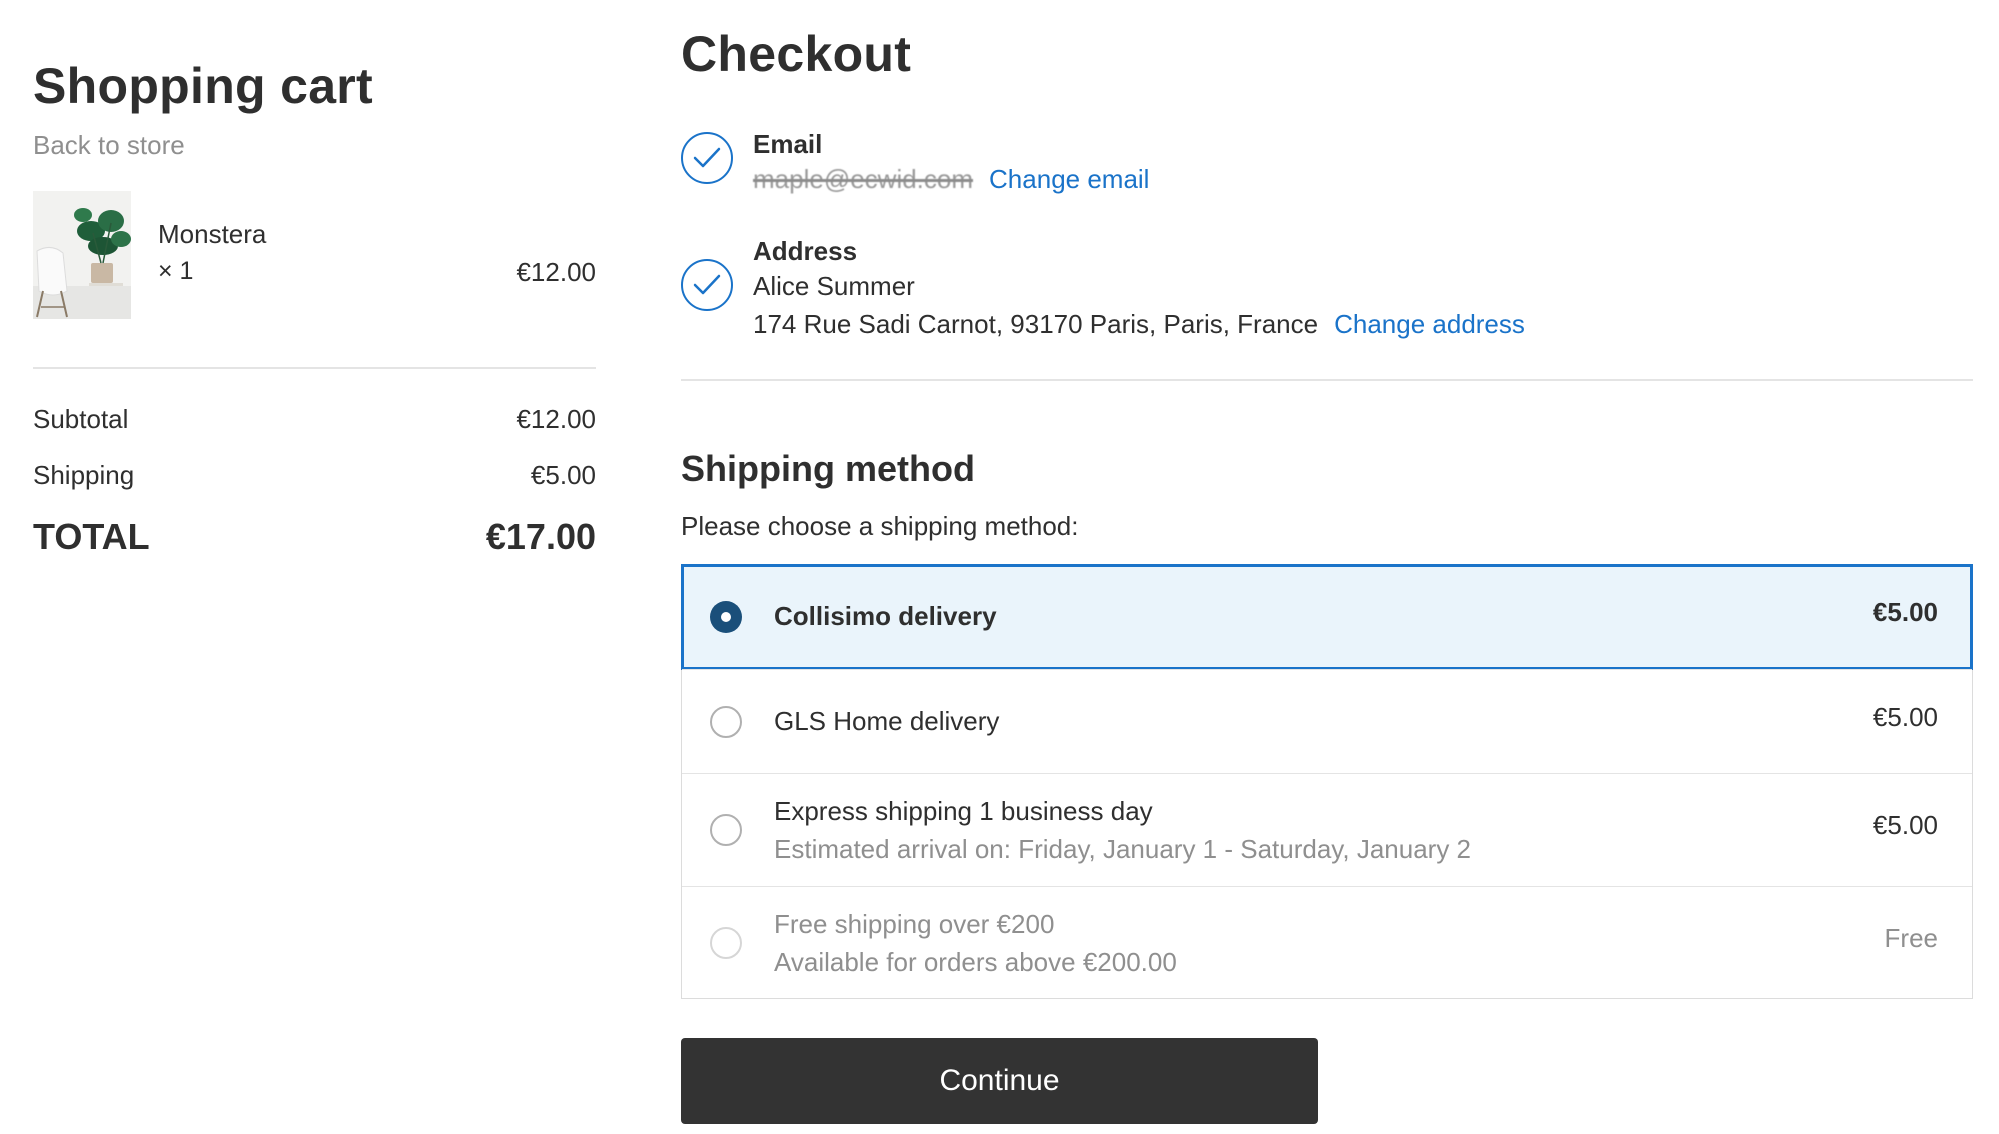  Describe the element at coordinates (999, 1081) in the screenshot. I see `continue-button: Continue` at that location.